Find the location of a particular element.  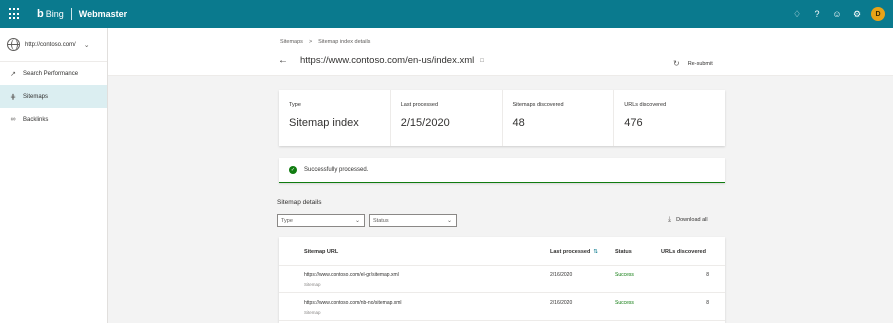

column-header-last-processed: Last processed ⇅ is located at coordinates (574, 252).